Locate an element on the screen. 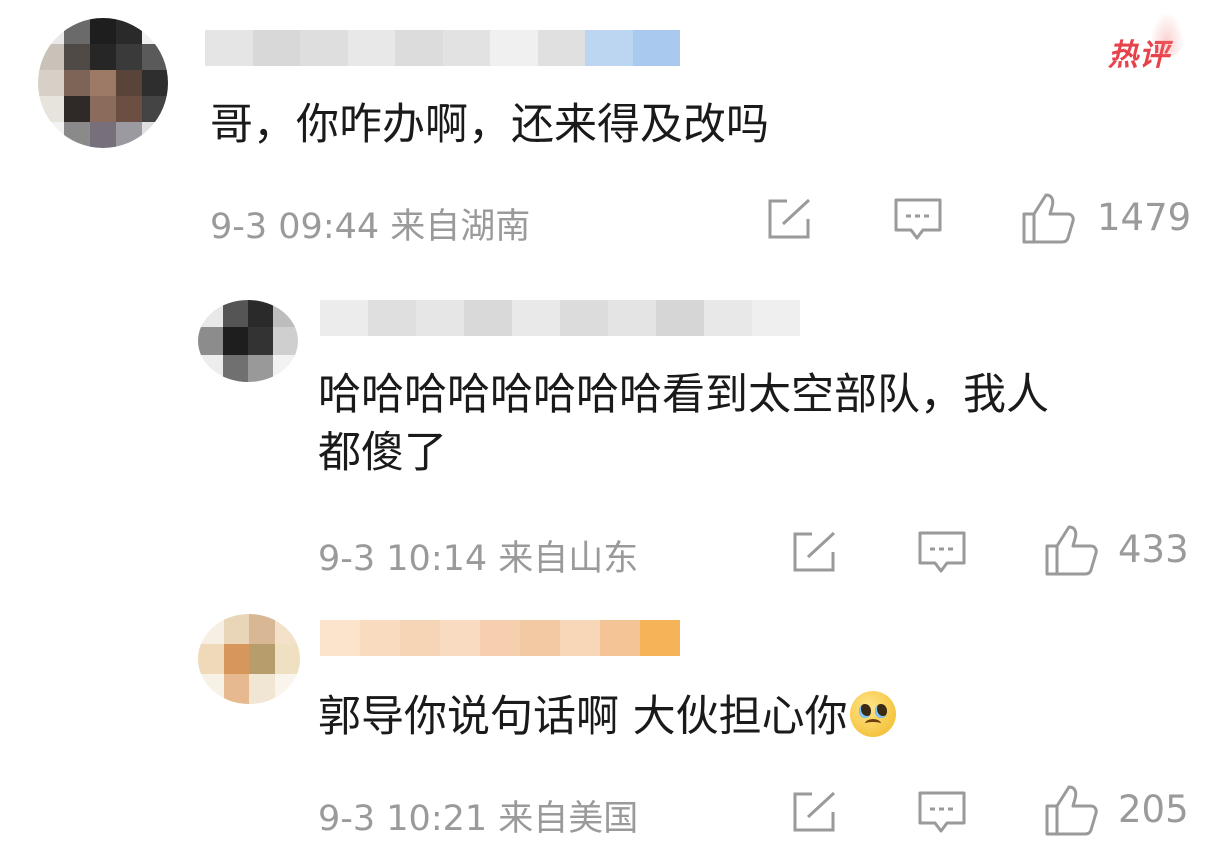 This screenshot has width=1228, height=856. comment-text-line: 哈哈哈哈哈哈哈哈看到太空部队，我人 is located at coordinates (683, 395).